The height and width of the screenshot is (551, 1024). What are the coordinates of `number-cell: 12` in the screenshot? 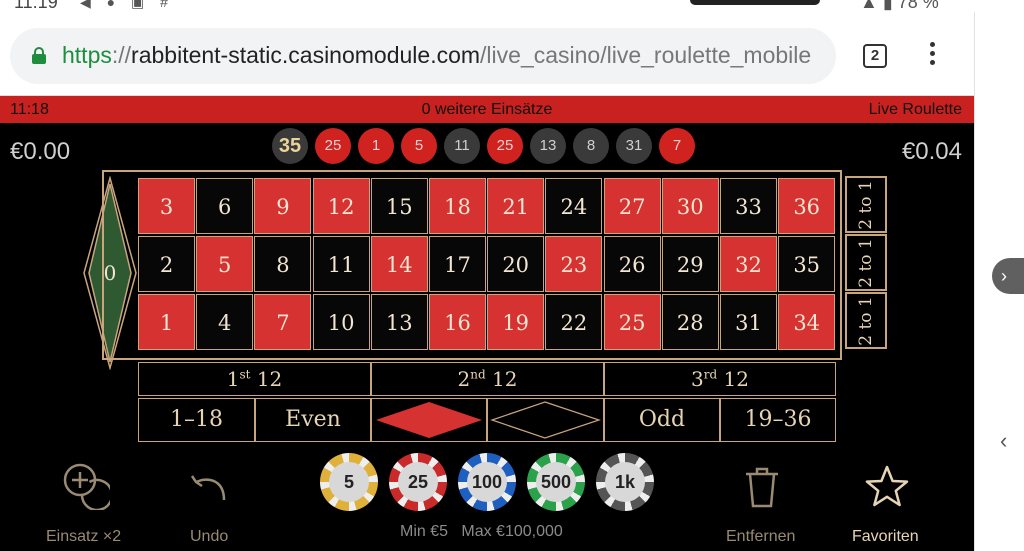 It's located at (341, 206).